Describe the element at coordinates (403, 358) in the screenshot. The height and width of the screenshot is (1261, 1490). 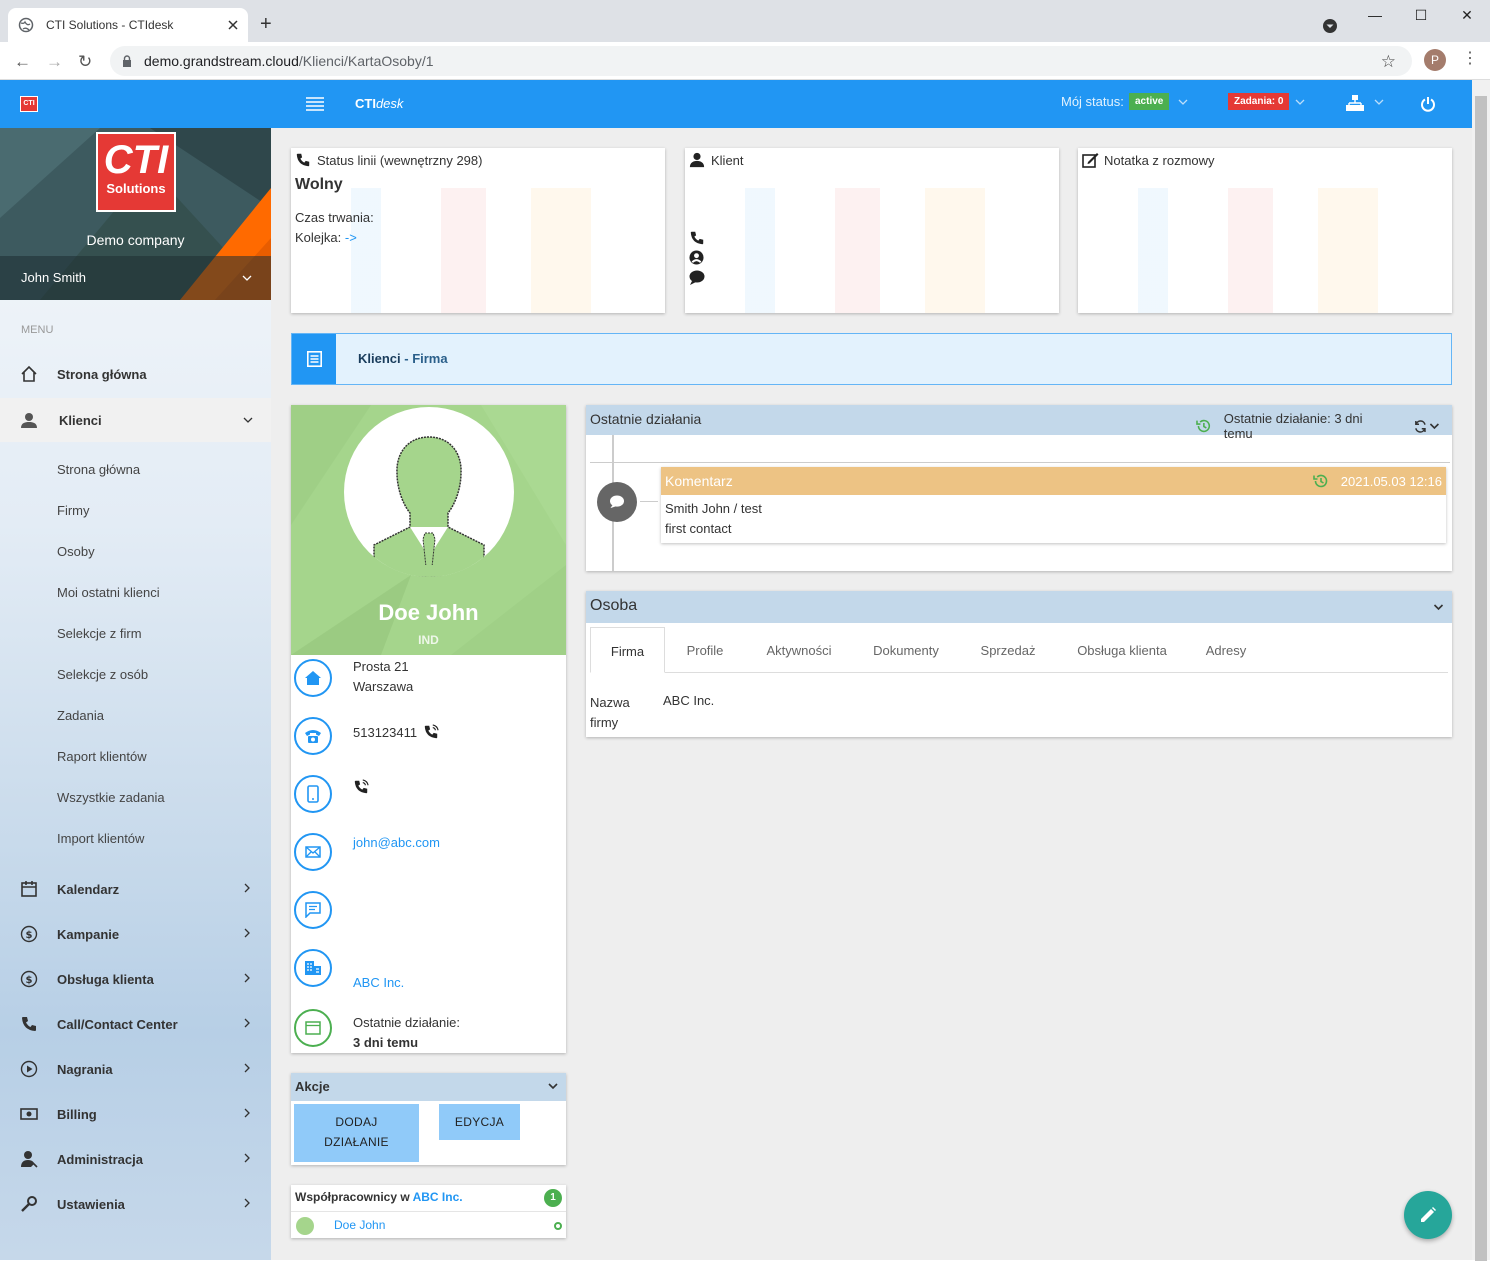
I see `breadcrumb-text: Klienci - Firma` at that location.